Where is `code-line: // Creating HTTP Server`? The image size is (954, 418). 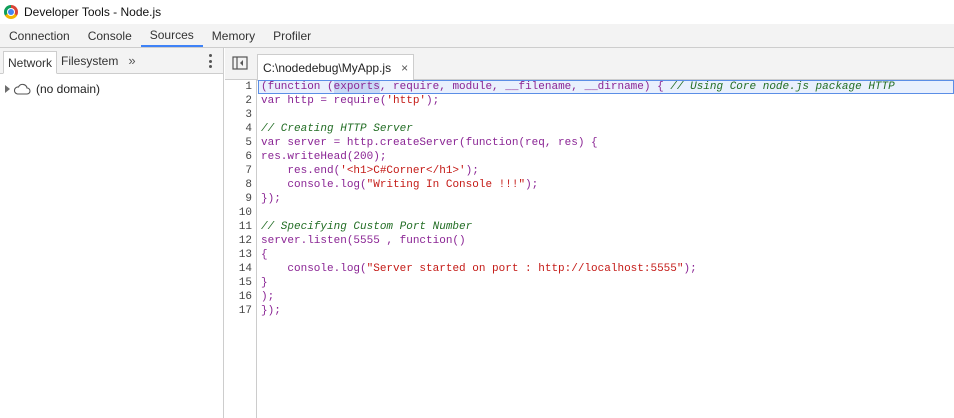 code-line: // Creating HTTP Server is located at coordinates (606, 129).